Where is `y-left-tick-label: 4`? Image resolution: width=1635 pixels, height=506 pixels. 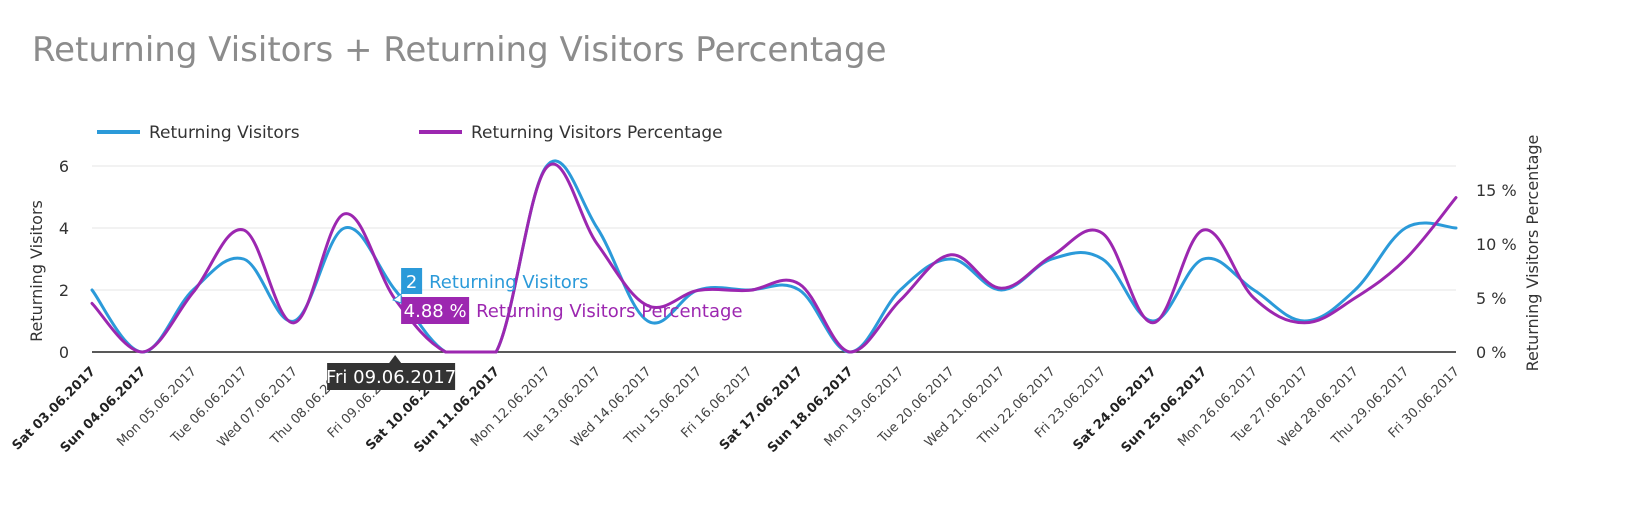
y-left-tick-label: 4 is located at coordinates (64, 228).